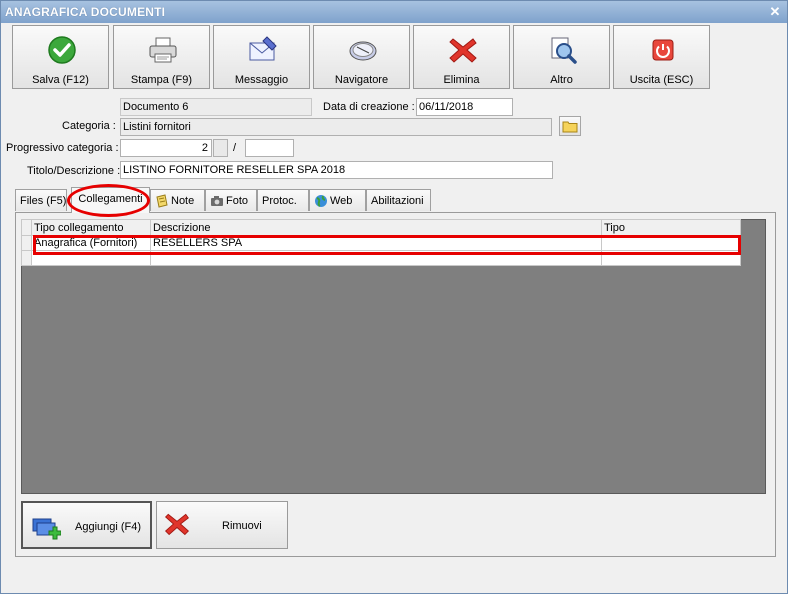 Image resolution: width=788 pixels, height=594 pixels. Describe the element at coordinates (161, 80) in the screenshot. I see `print-label: Stampa (F9)` at that location.